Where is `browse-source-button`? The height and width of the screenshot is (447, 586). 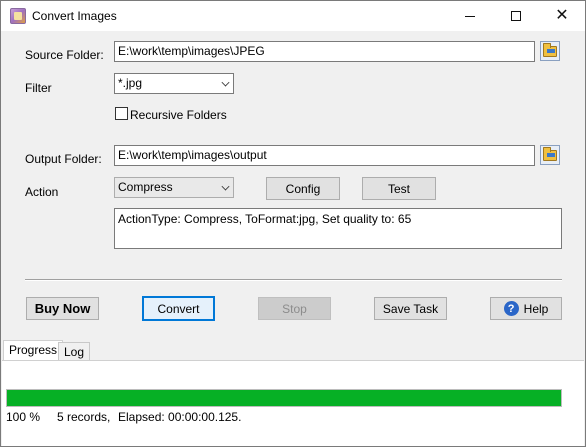
browse-source-button is located at coordinates (550, 51).